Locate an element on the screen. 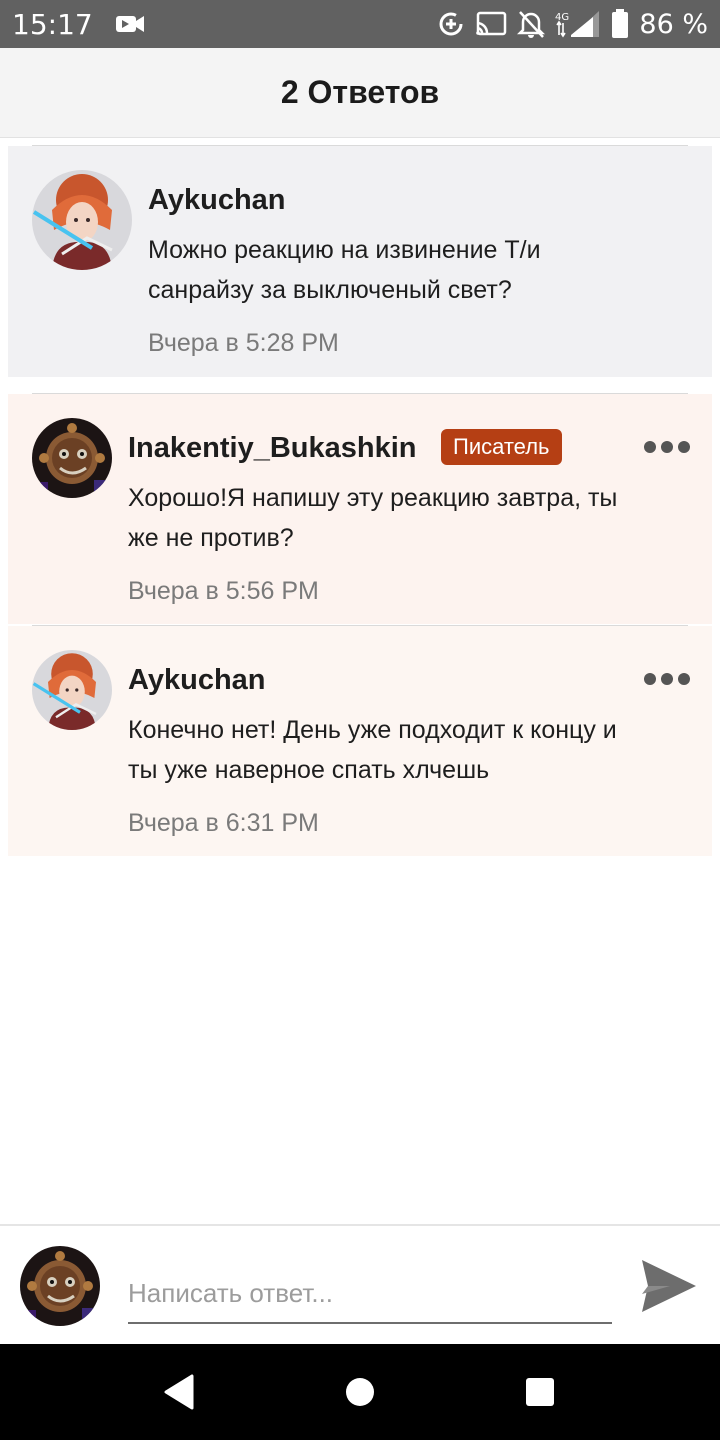 The image size is (720, 1440). comment-text-line: Конечно нет! День уже подходит к концу и is located at coordinates (372, 730).